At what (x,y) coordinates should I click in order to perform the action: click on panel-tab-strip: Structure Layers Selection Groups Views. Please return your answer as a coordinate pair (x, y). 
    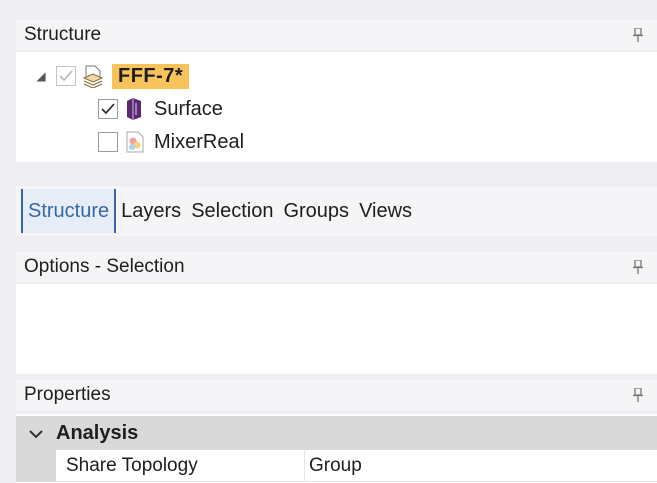
    Looking at the image, I should click on (336, 211).